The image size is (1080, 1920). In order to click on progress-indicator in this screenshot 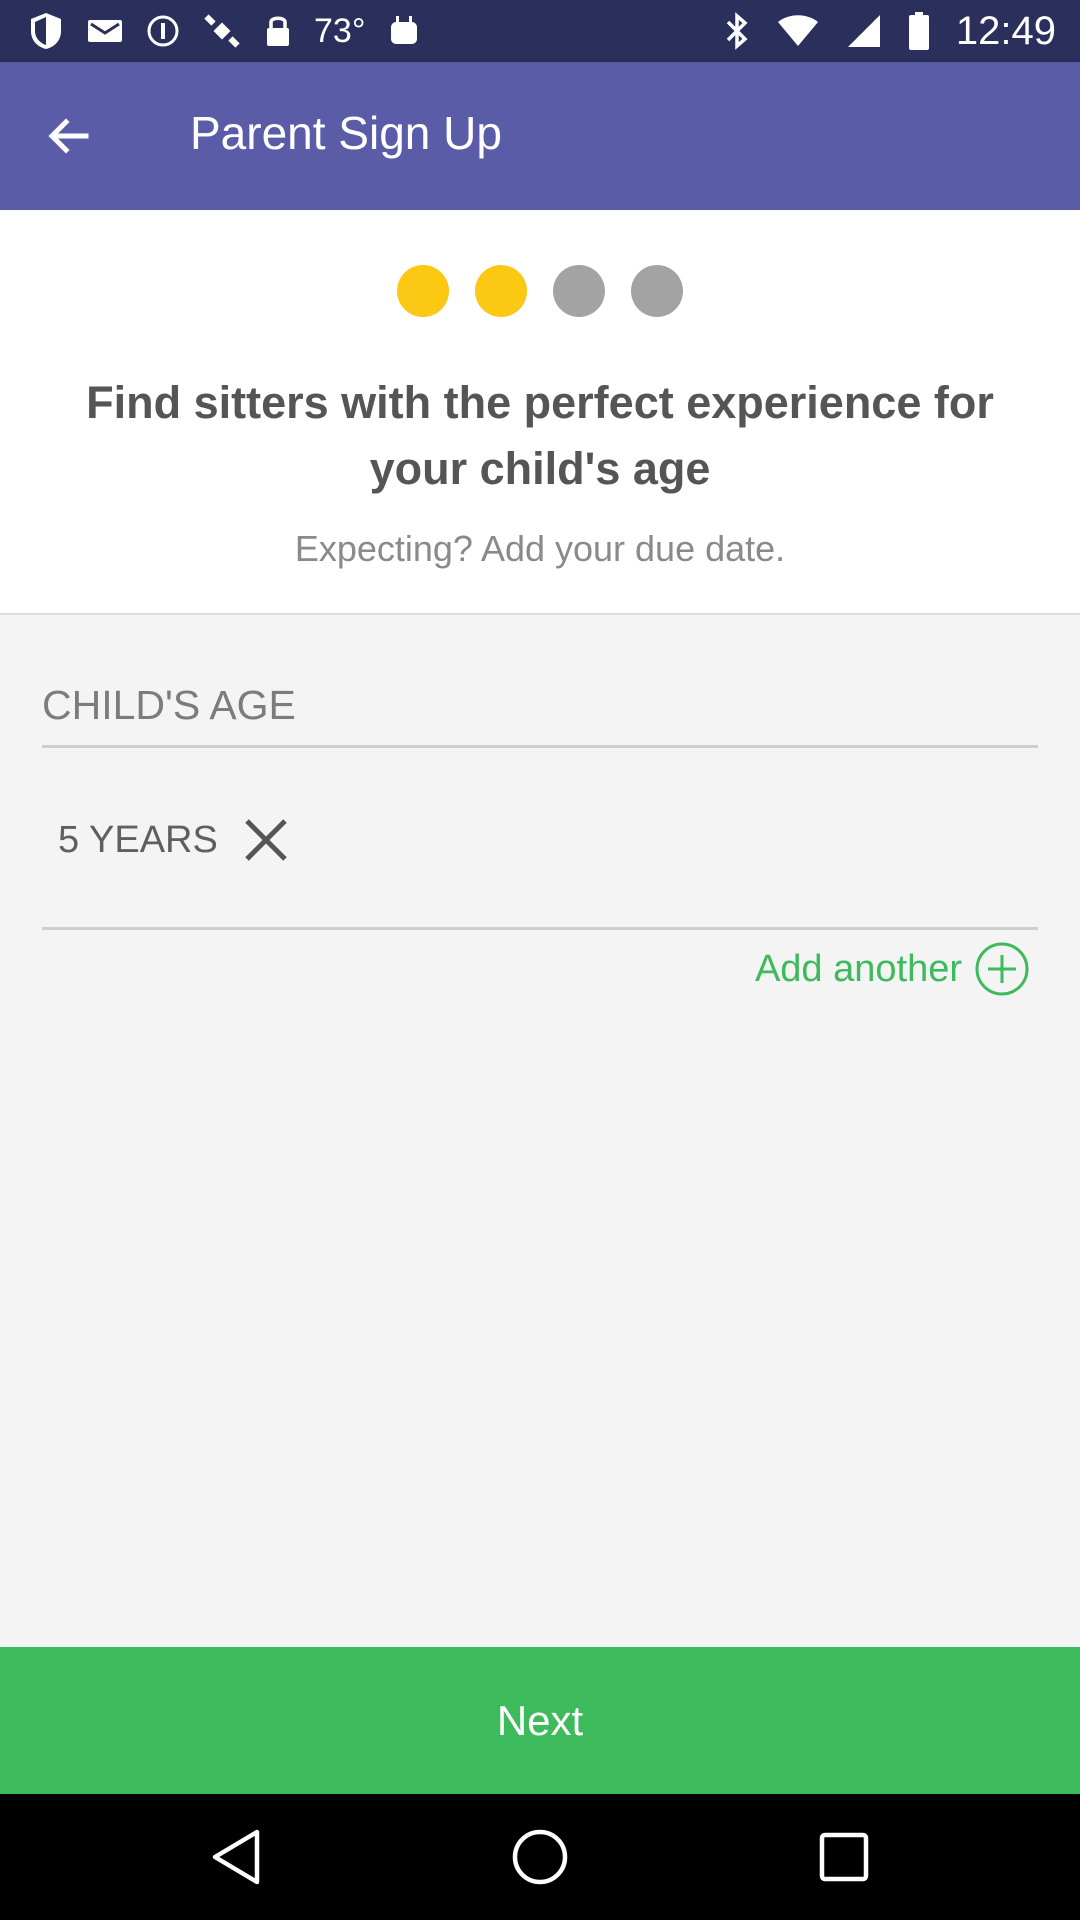, I will do `click(540, 291)`.